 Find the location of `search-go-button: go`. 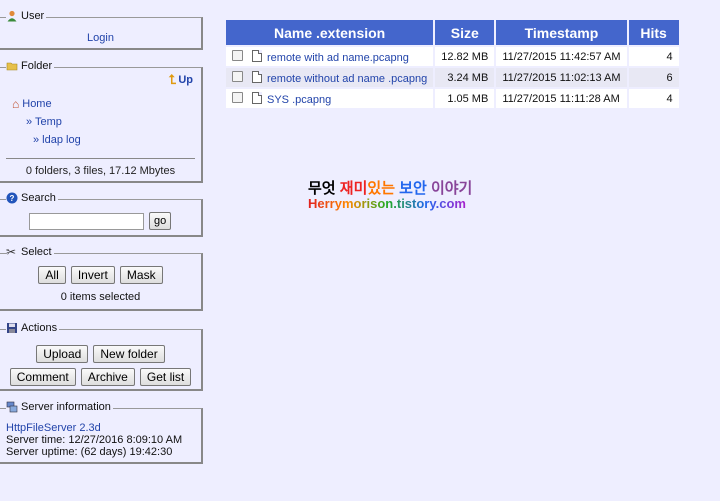

search-go-button: go is located at coordinates (160, 221).